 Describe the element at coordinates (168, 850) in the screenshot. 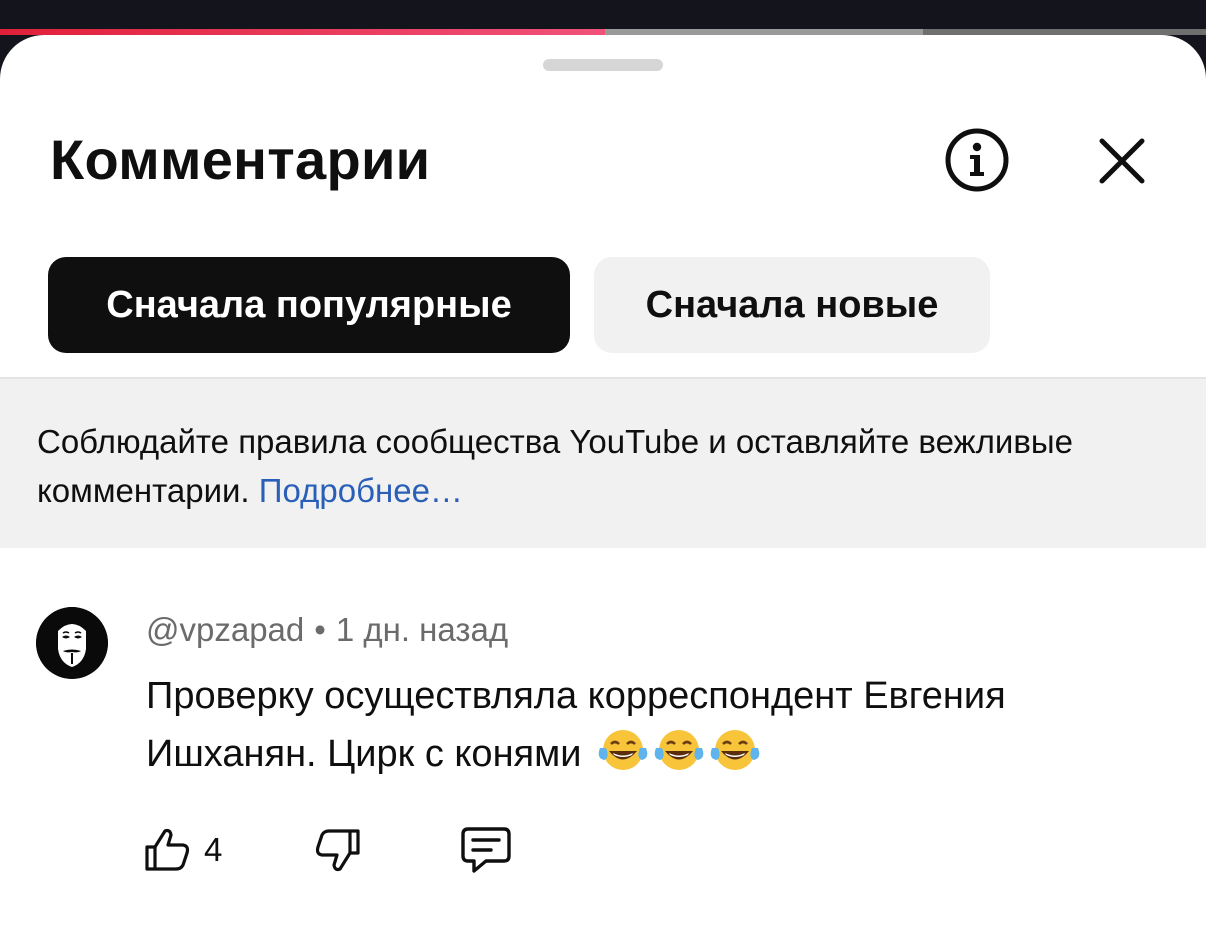

I see `thumbs-up-icon` at that location.